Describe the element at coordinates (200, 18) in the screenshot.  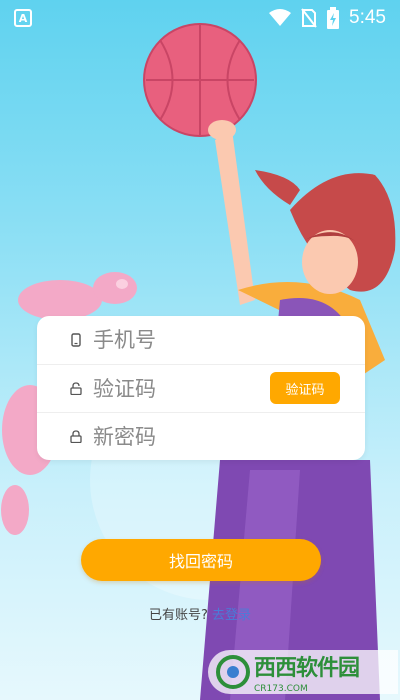
I see `status-bar: A 5:45` at that location.